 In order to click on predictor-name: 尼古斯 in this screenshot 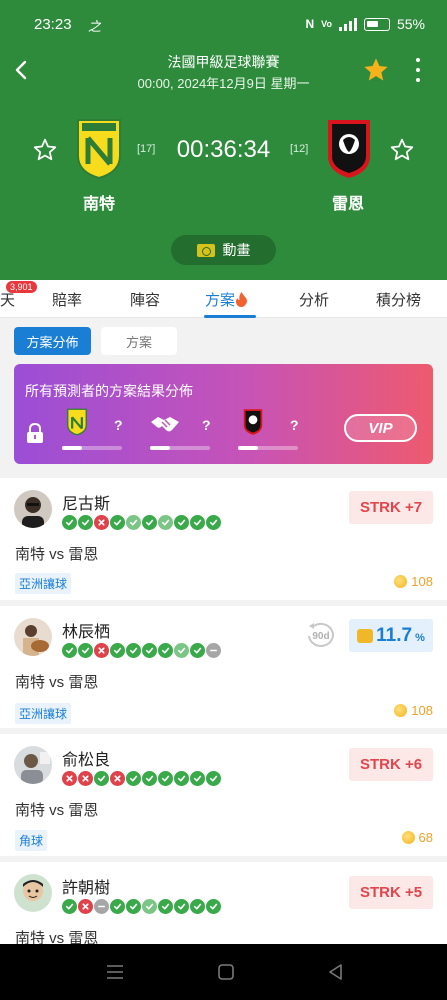, I will do `click(86, 502)`.